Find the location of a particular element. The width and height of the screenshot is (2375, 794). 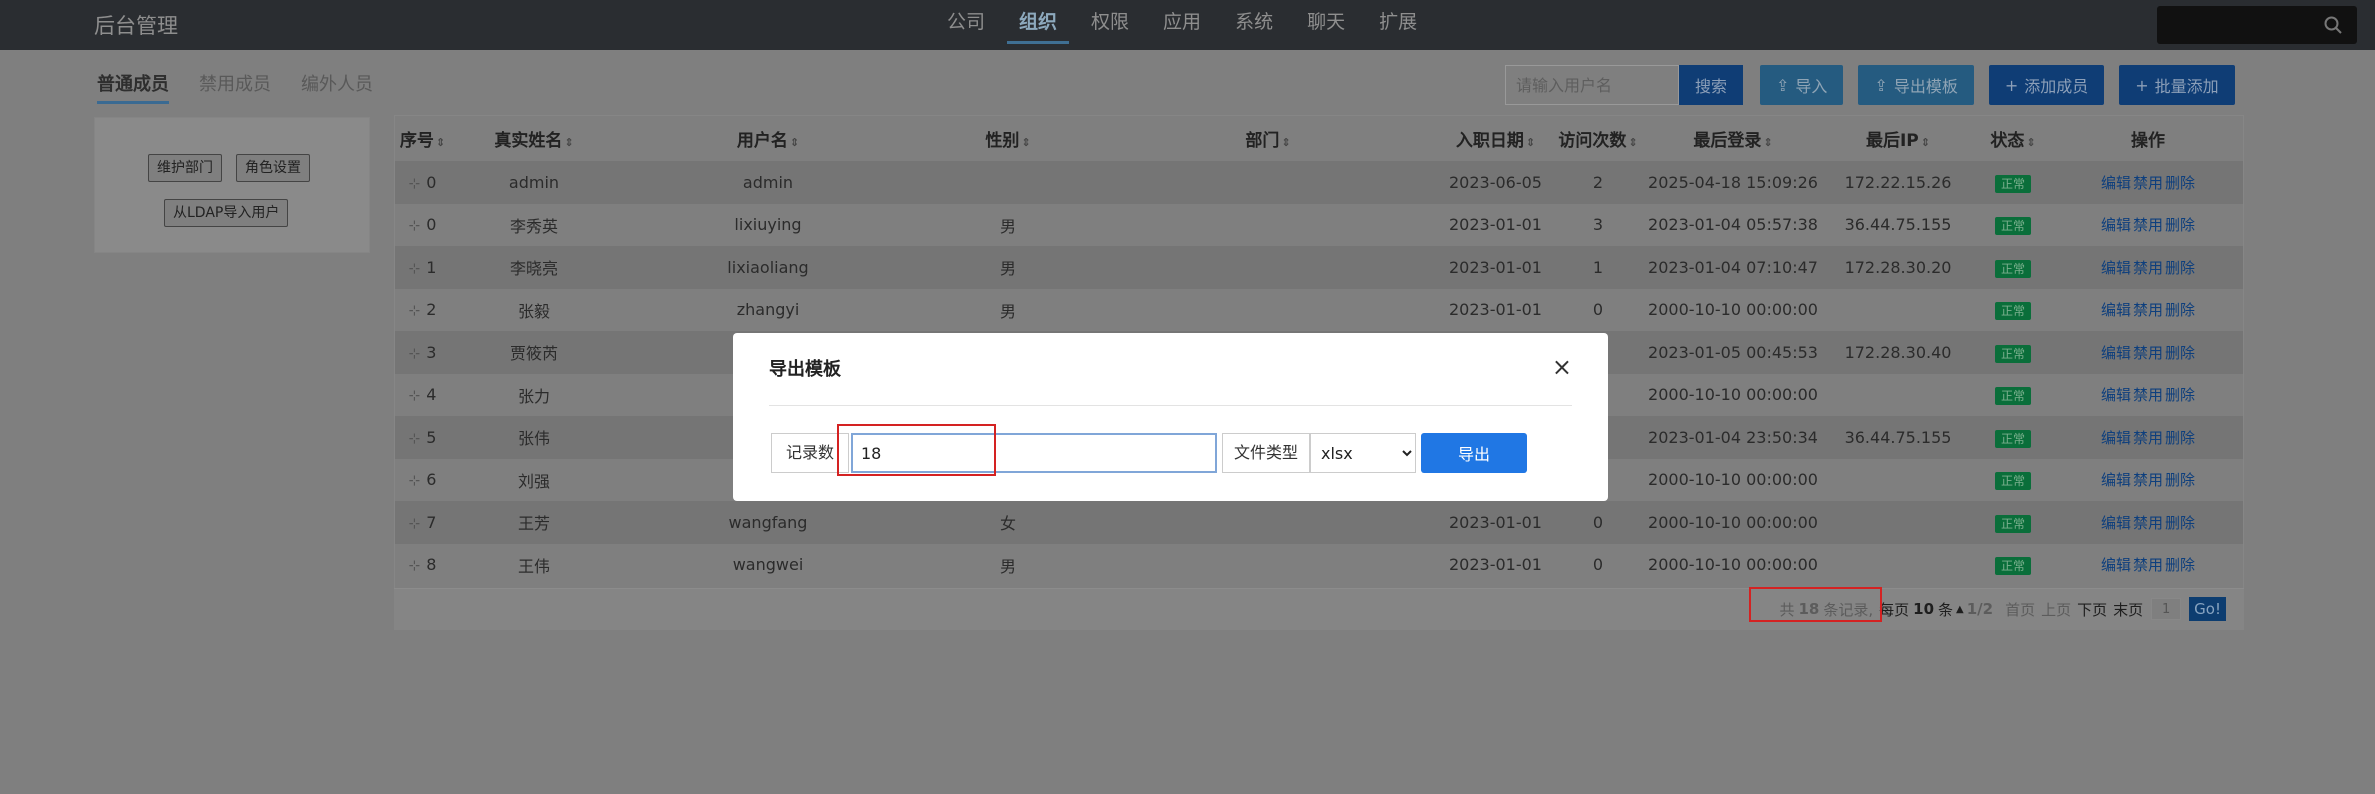

nav-company: 公司 is located at coordinates (966, 25).